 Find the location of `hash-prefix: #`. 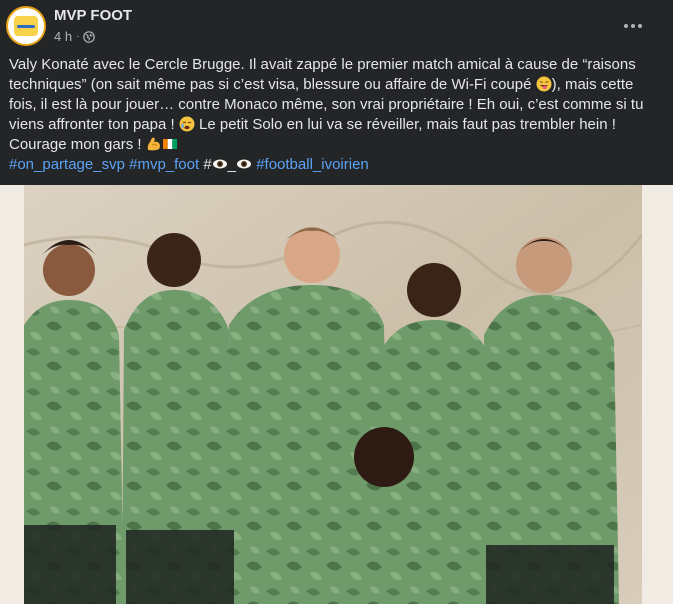

hash-prefix: # is located at coordinates (207, 164).